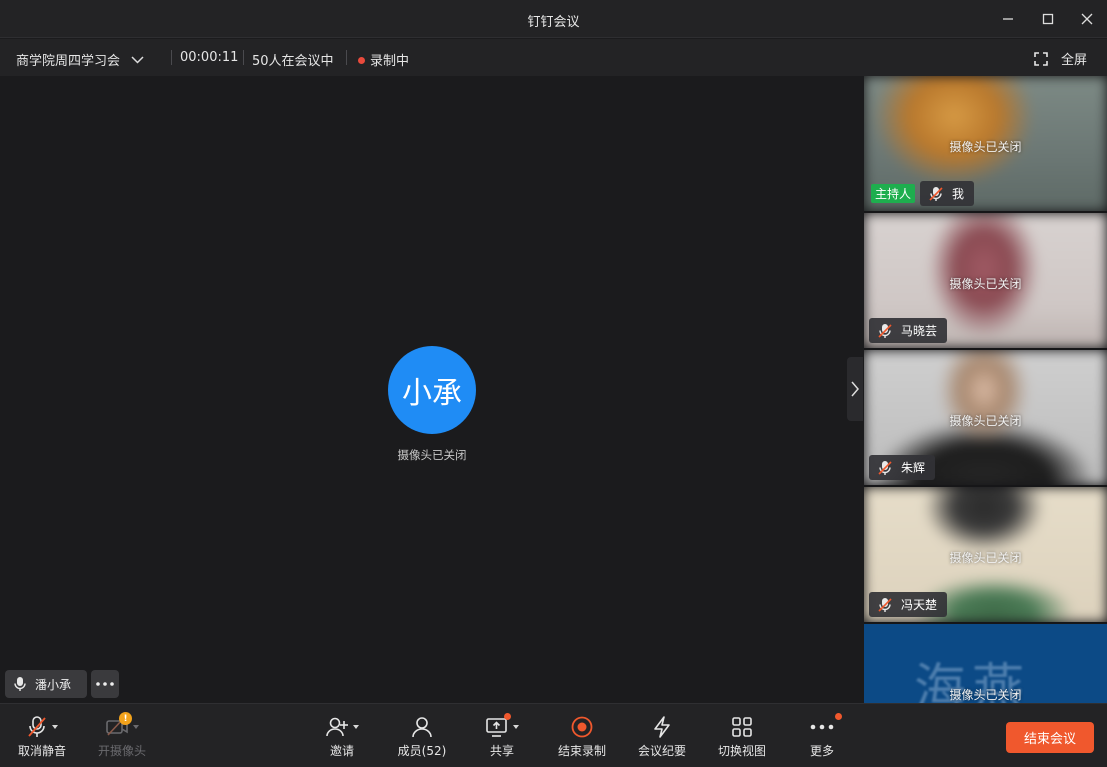  I want to click on meeting-minutes-label: 会议纪要, so click(661, 751).